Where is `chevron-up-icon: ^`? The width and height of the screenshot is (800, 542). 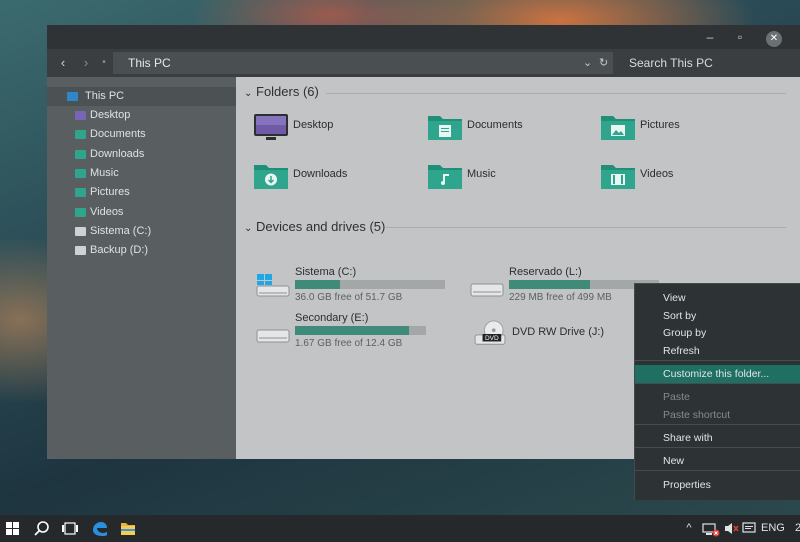
chevron-up-icon: ^ is located at coordinates (689, 528).